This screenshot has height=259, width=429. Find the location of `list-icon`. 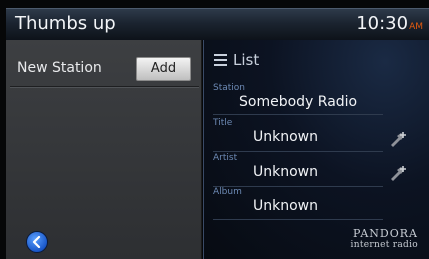

list-icon is located at coordinates (220, 60).